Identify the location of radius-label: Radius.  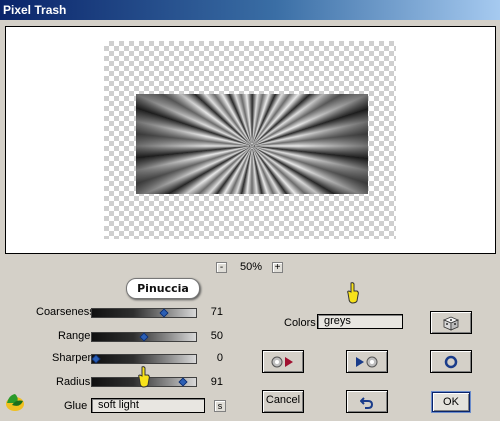
(73, 382).